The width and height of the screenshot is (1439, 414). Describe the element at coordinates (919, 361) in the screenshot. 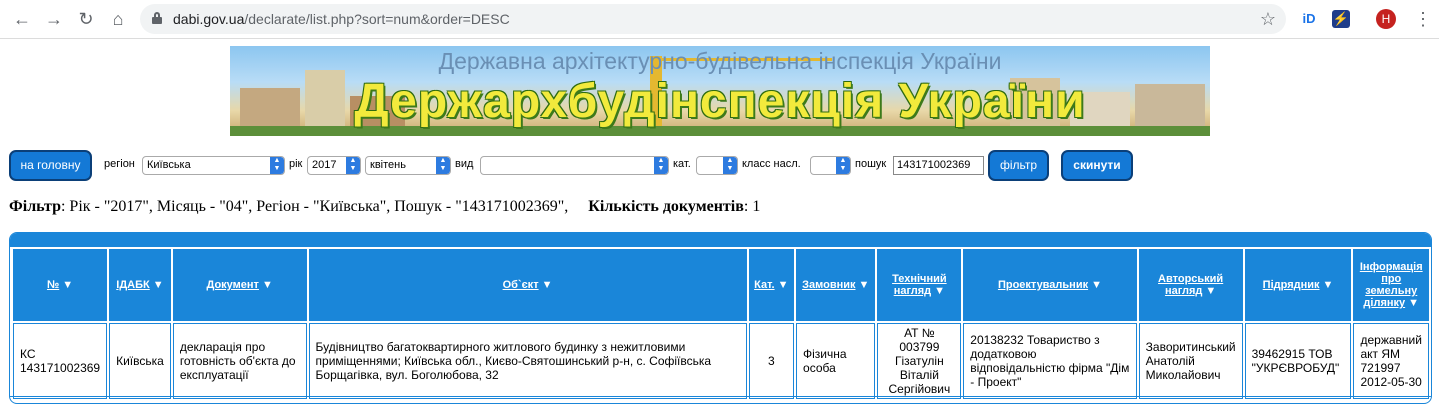

I see `cell-tech-supervision: АТ № 003799 Гізатулін Віталій Сергійович` at that location.